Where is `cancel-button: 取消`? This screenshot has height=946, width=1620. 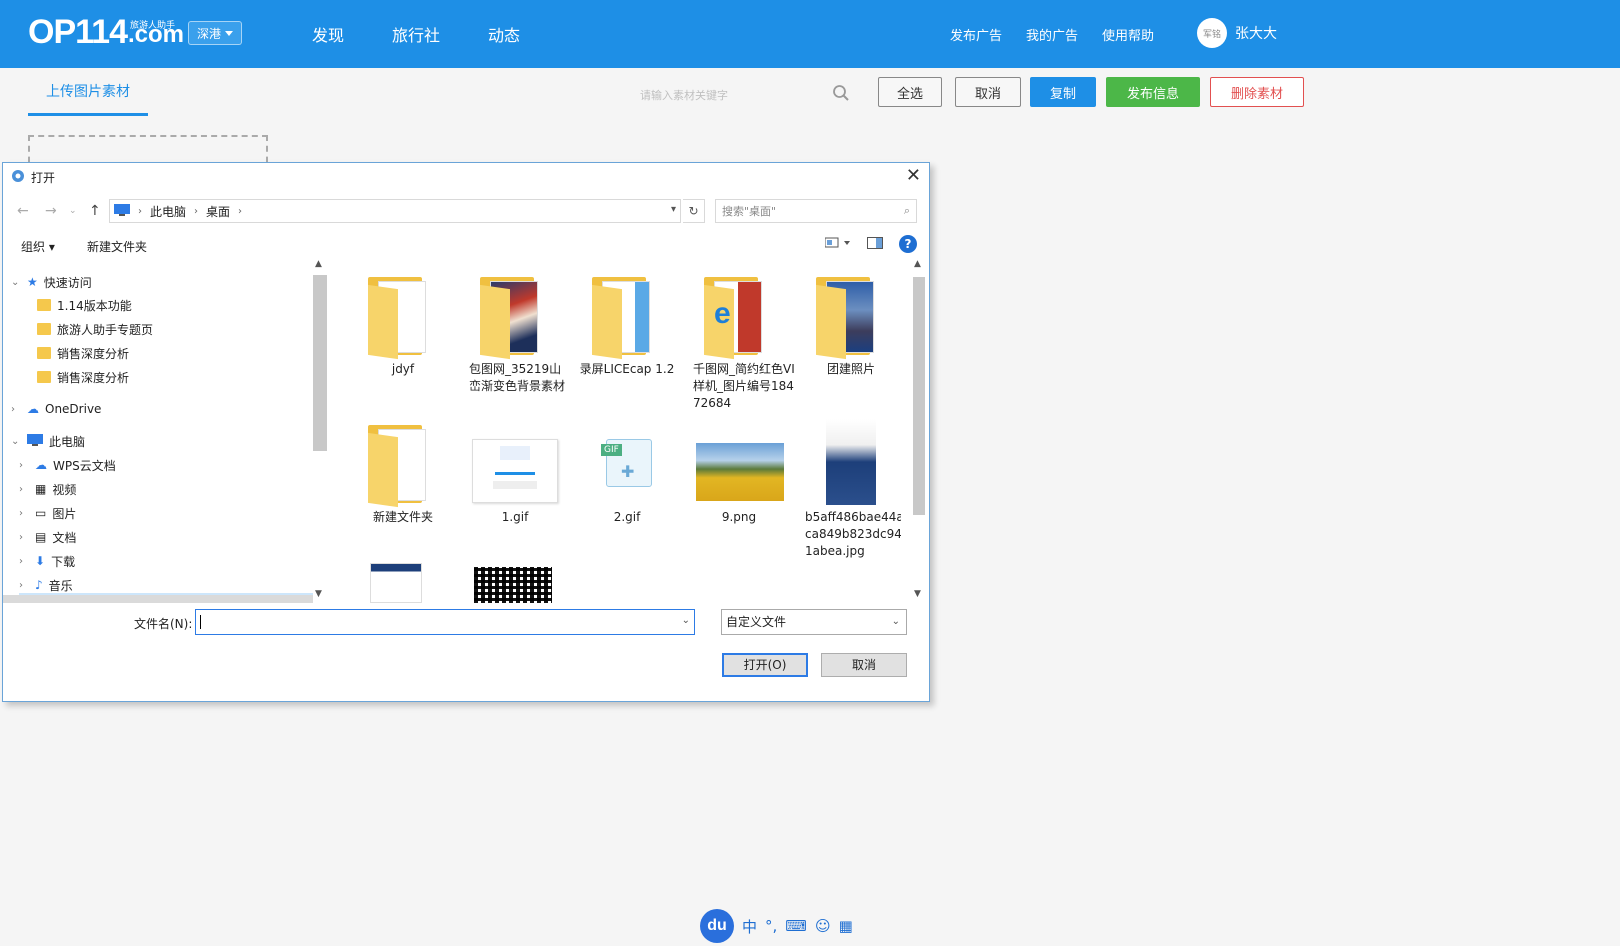
cancel-button: 取消 is located at coordinates (988, 92).